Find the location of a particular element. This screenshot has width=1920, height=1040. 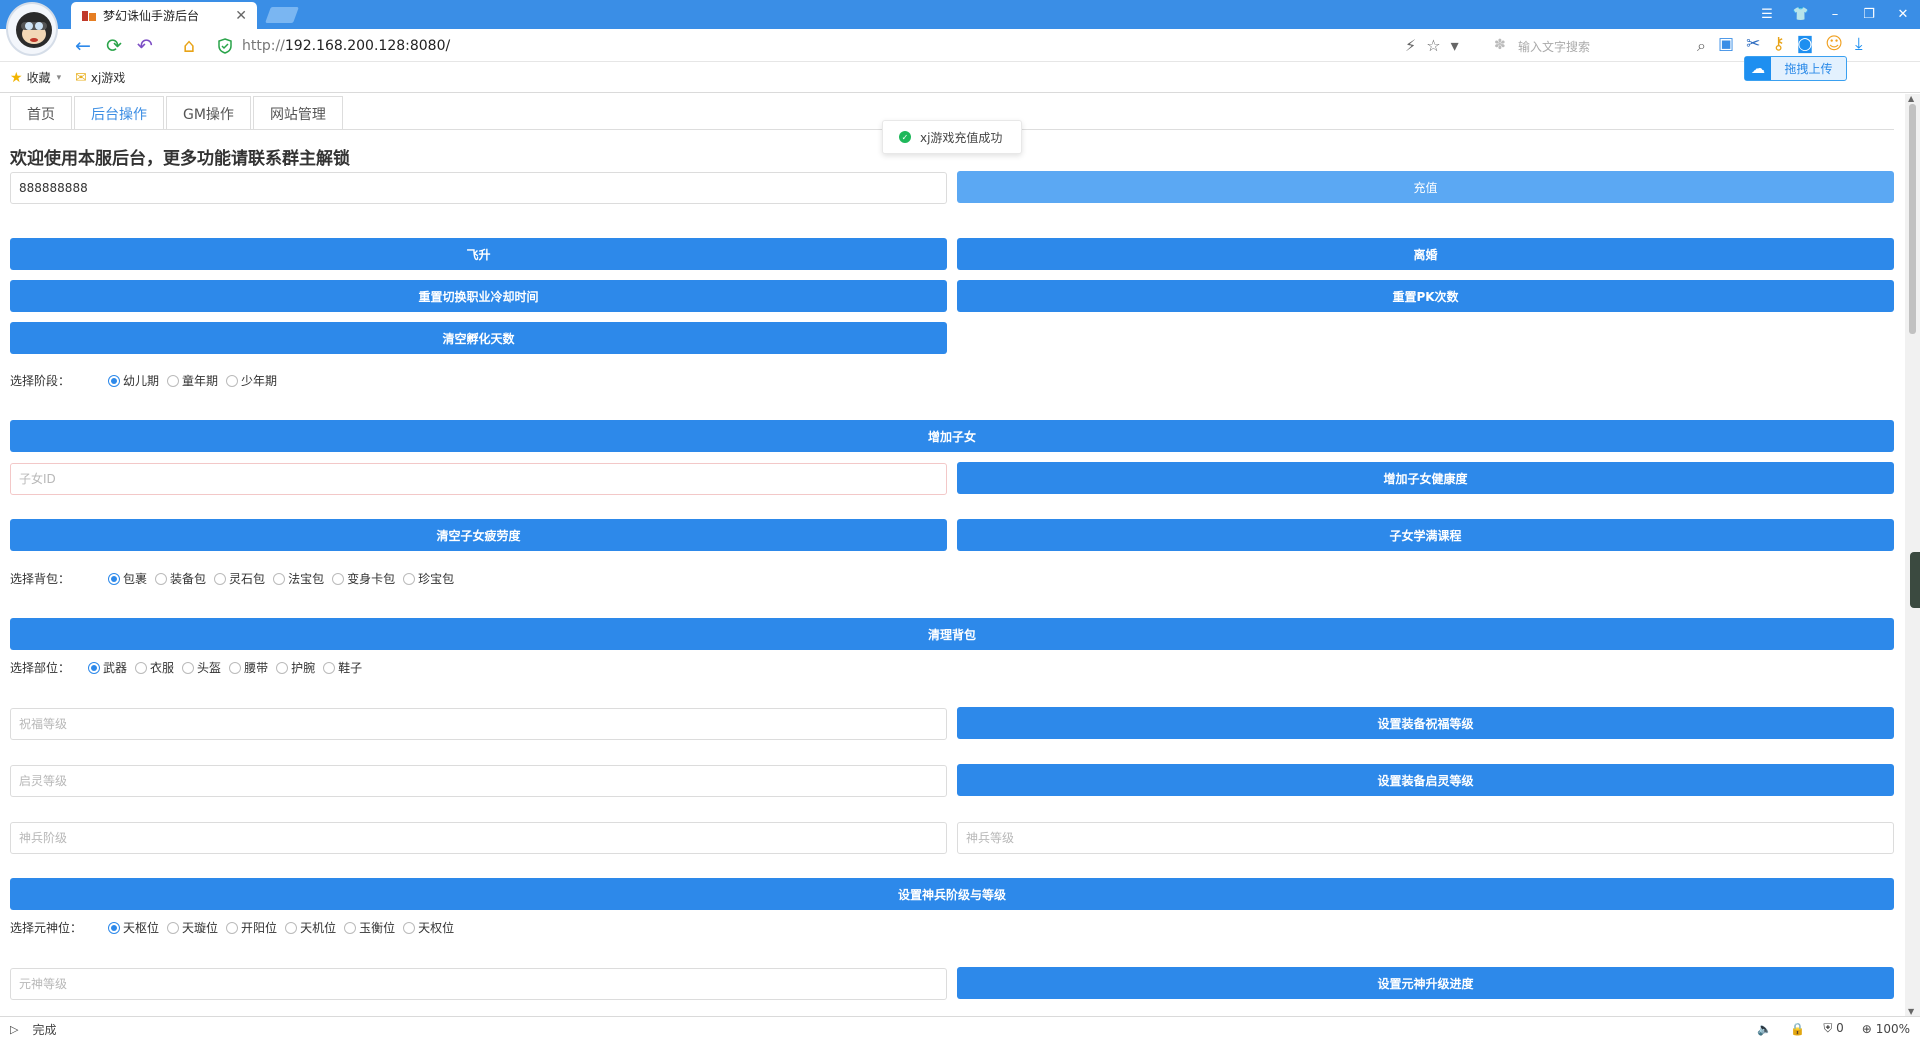

key-icon: ⚷ is located at coordinates (1778, 44).